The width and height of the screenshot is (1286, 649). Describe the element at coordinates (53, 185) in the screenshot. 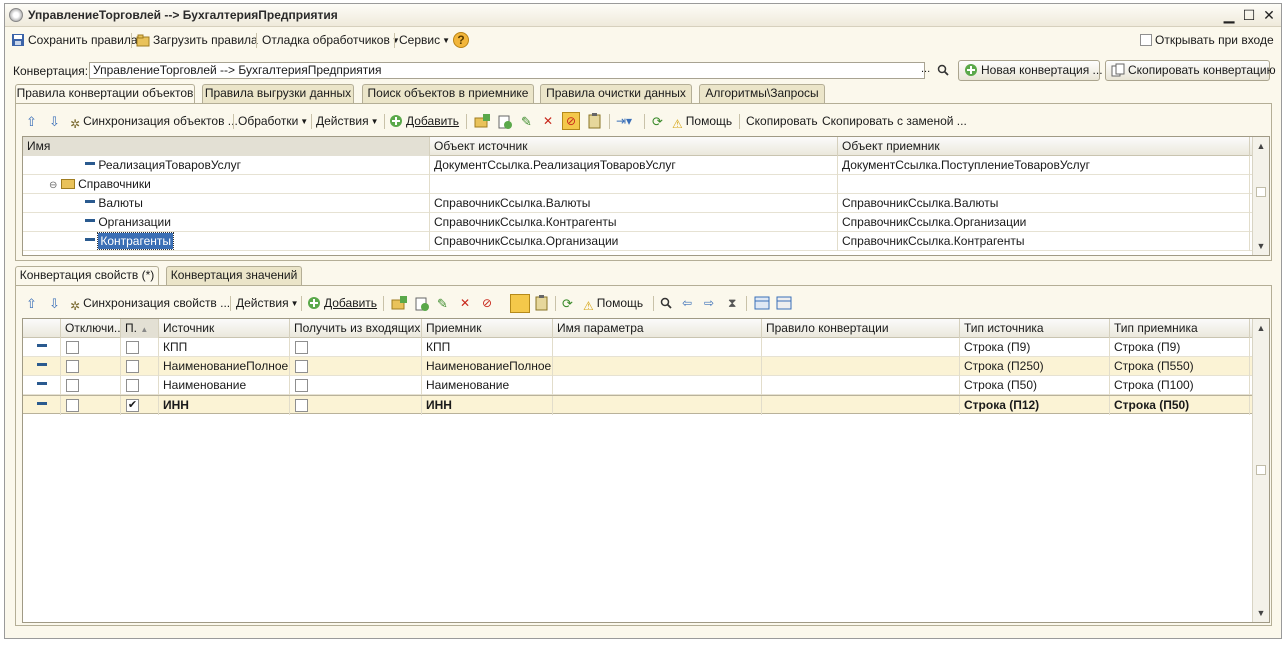

I see `collapse-icon: ⊖` at that location.